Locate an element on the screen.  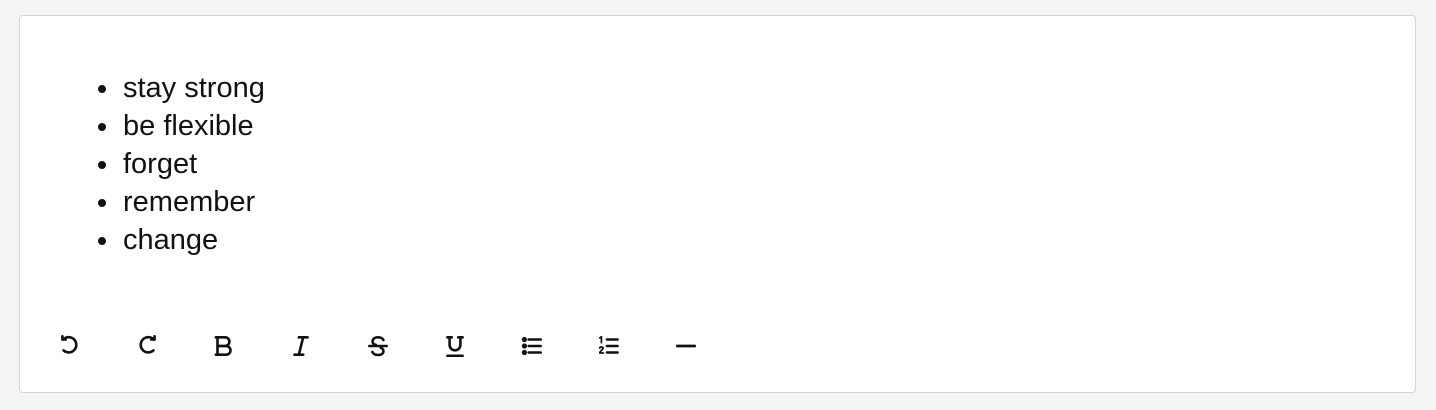
bullet-list-icon is located at coordinates (531, 346).